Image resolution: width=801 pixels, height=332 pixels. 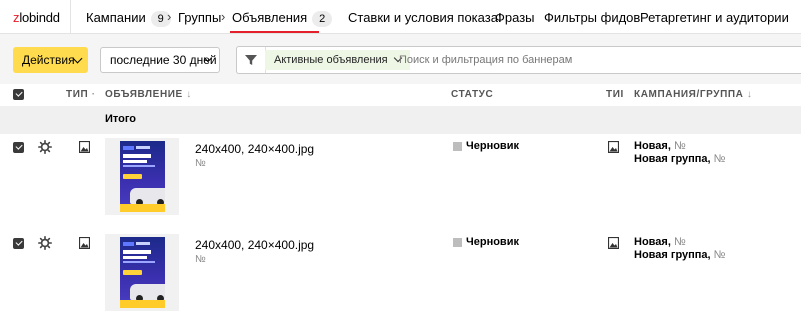 I want to click on logo-text: lobindd, so click(x=39, y=17).